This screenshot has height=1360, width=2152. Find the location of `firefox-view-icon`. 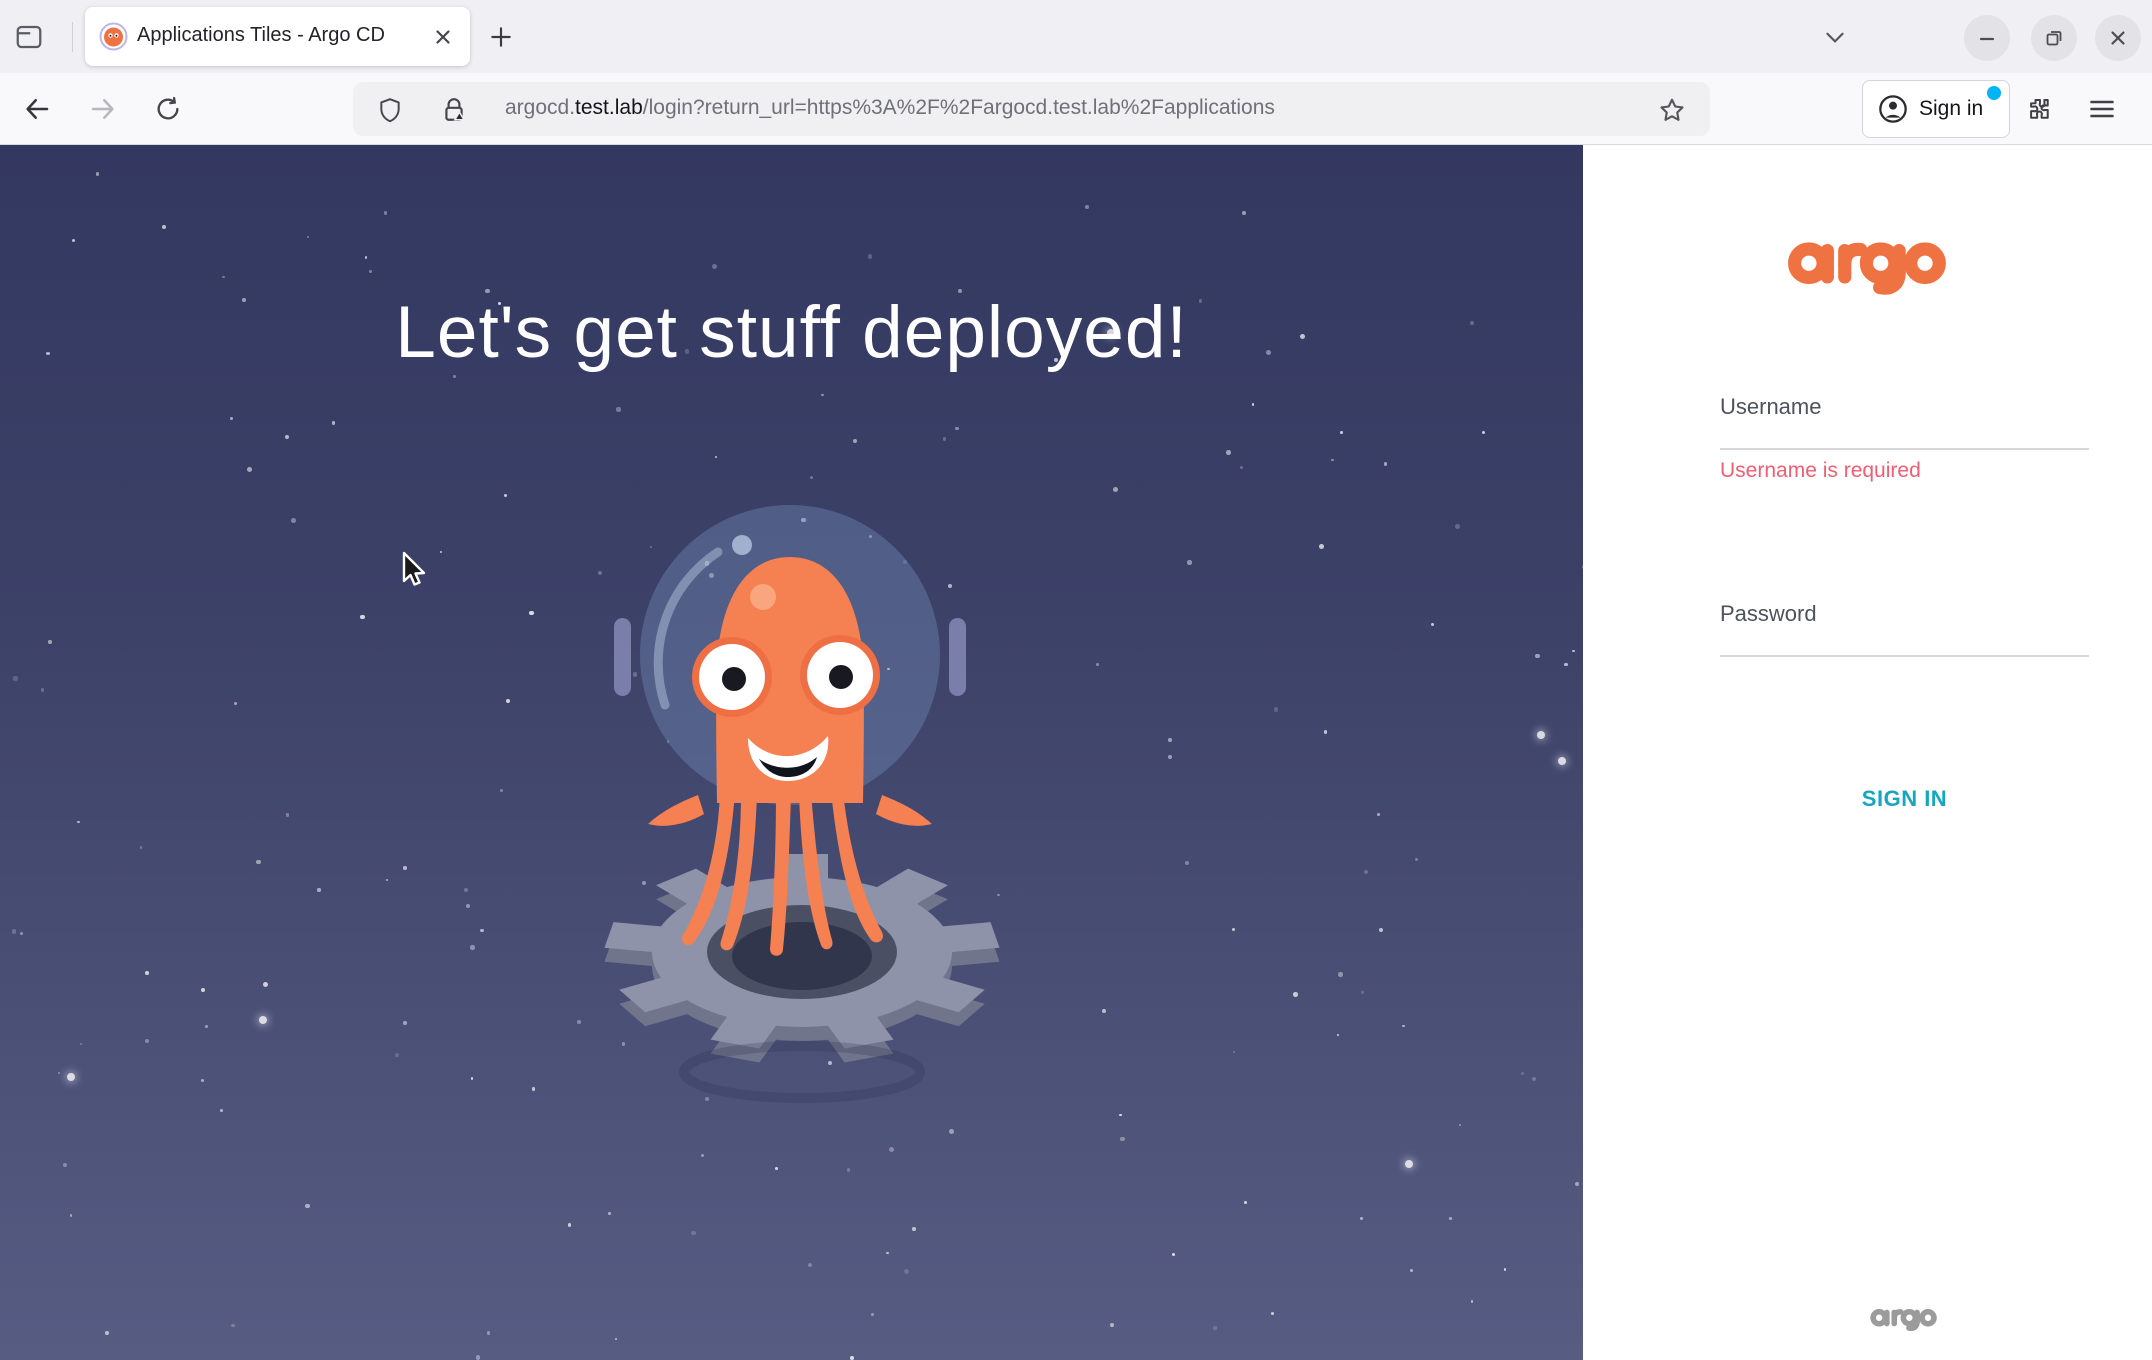

firefox-view-icon is located at coordinates (35, 37).